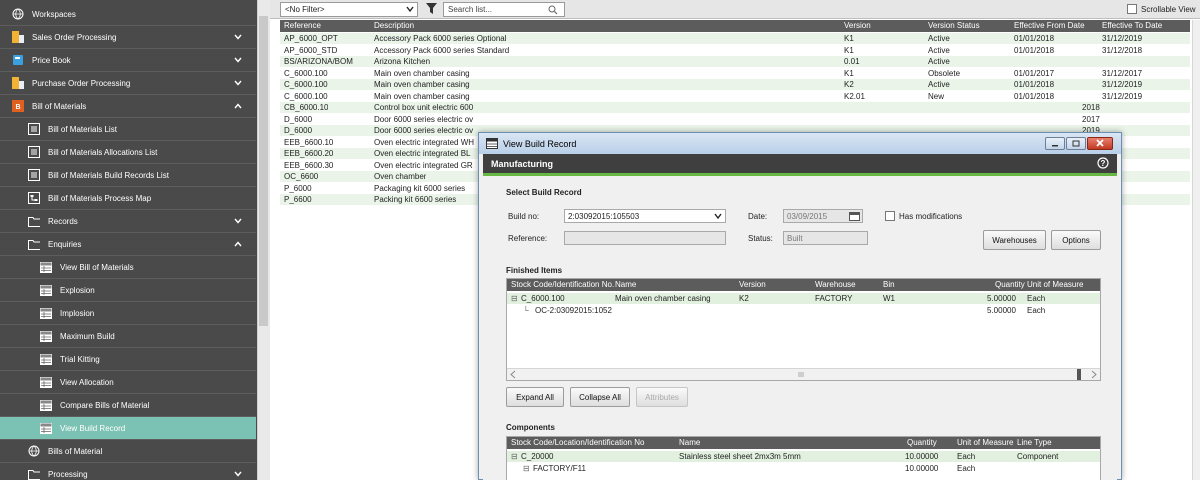  Describe the element at coordinates (1132, 9) in the screenshot. I see `scrollable-view-checkbox` at that location.